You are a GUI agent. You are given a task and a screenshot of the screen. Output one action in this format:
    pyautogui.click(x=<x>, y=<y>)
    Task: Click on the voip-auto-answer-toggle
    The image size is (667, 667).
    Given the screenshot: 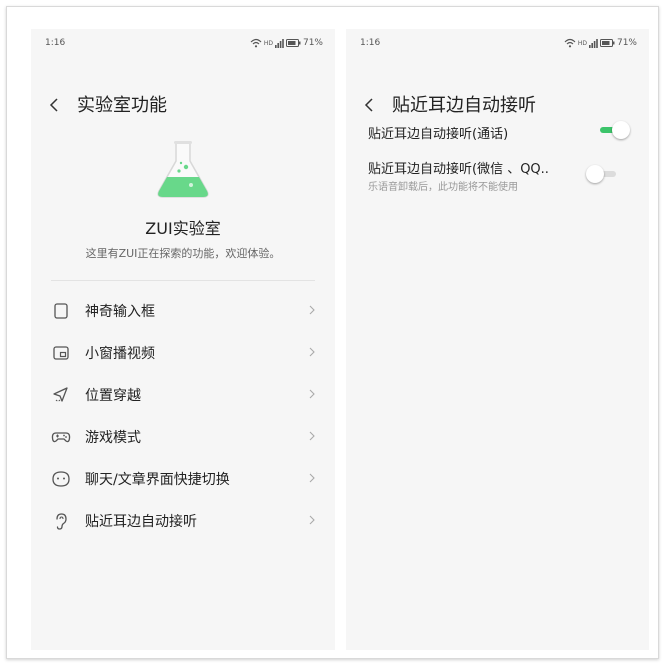 What is the action you would take?
    pyautogui.click(x=603, y=174)
    